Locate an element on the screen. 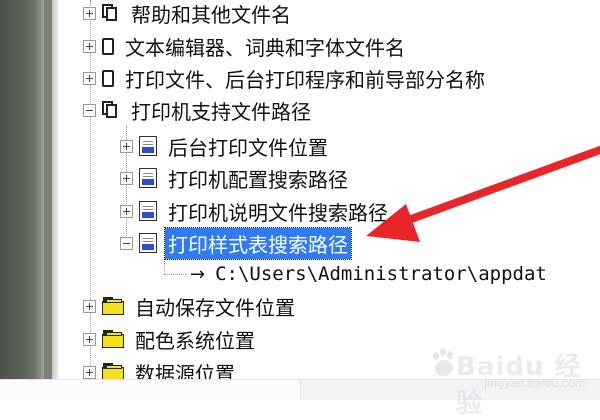 The image size is (600, 420). tree-item-printer-support-paths: 打印机支持文件路径 is located at coordinates (198, 110).